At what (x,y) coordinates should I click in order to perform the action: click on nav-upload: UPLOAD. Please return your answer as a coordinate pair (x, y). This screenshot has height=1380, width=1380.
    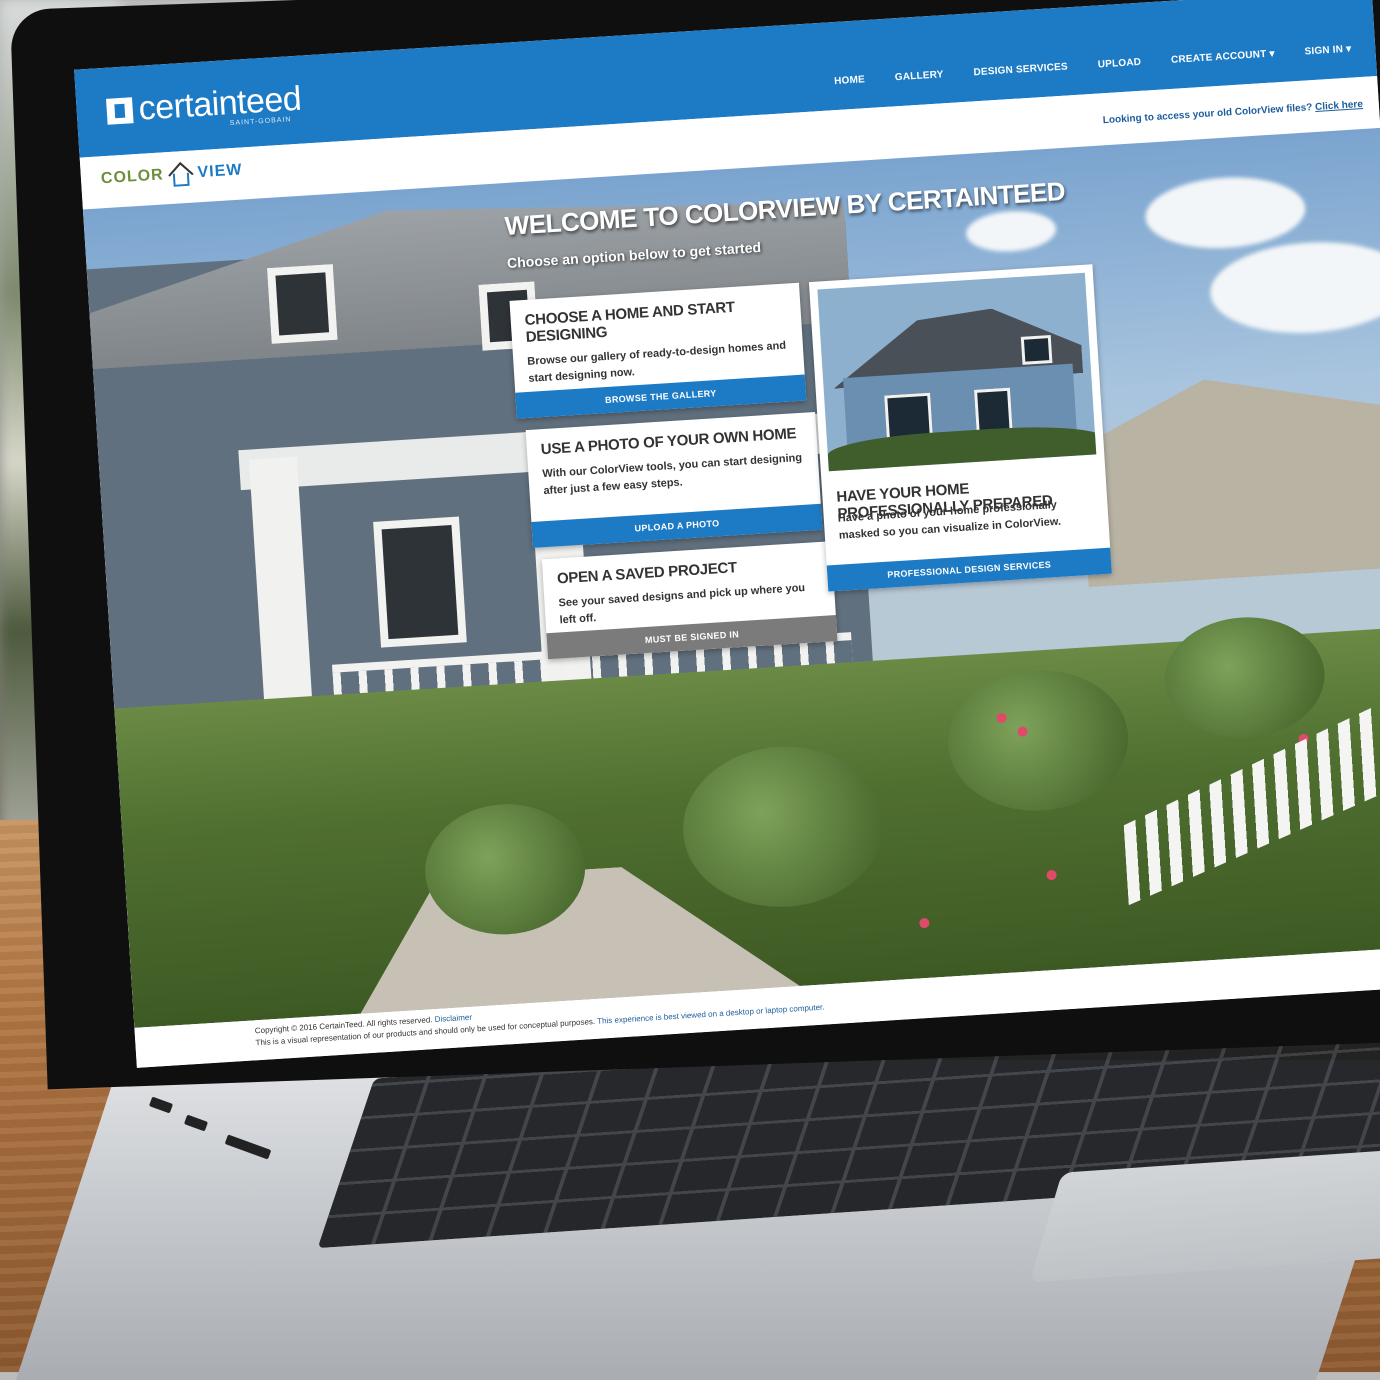
    Looking at the image, I should click on (1119, 64).